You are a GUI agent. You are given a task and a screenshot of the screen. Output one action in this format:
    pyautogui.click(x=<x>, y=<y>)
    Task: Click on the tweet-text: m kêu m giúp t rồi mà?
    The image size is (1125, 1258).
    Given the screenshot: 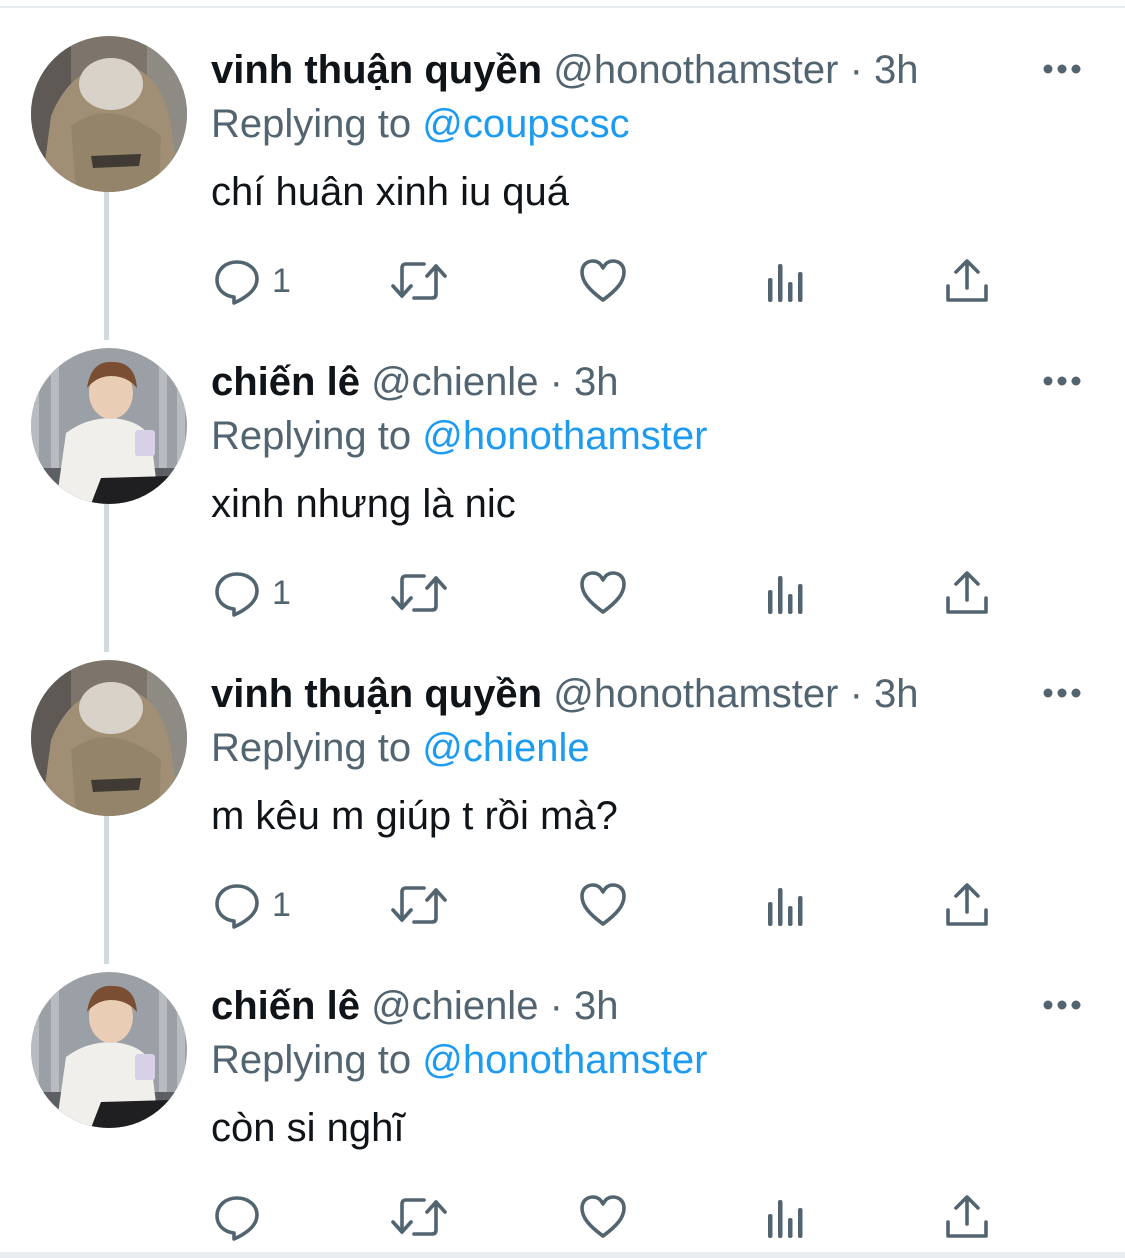 What is the action you would take?
    pyautogui.click(x=414, y=816)
    